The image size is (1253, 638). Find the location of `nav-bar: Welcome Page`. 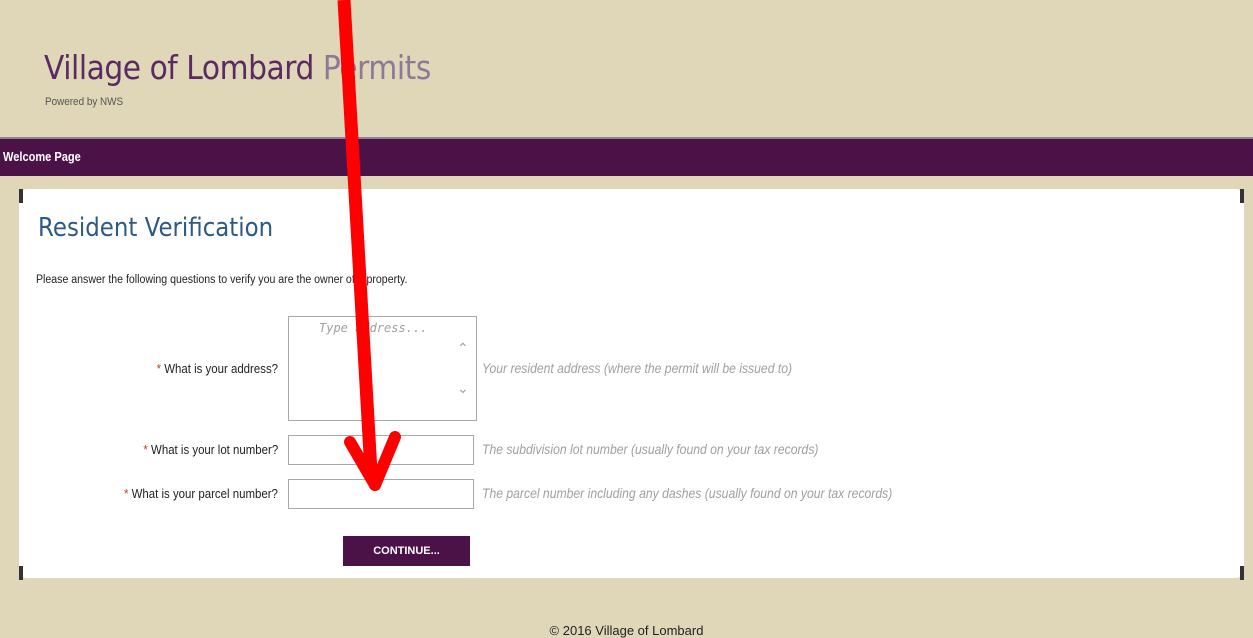

nav-bar: Welcome Page is located at coordinates (626, 156).